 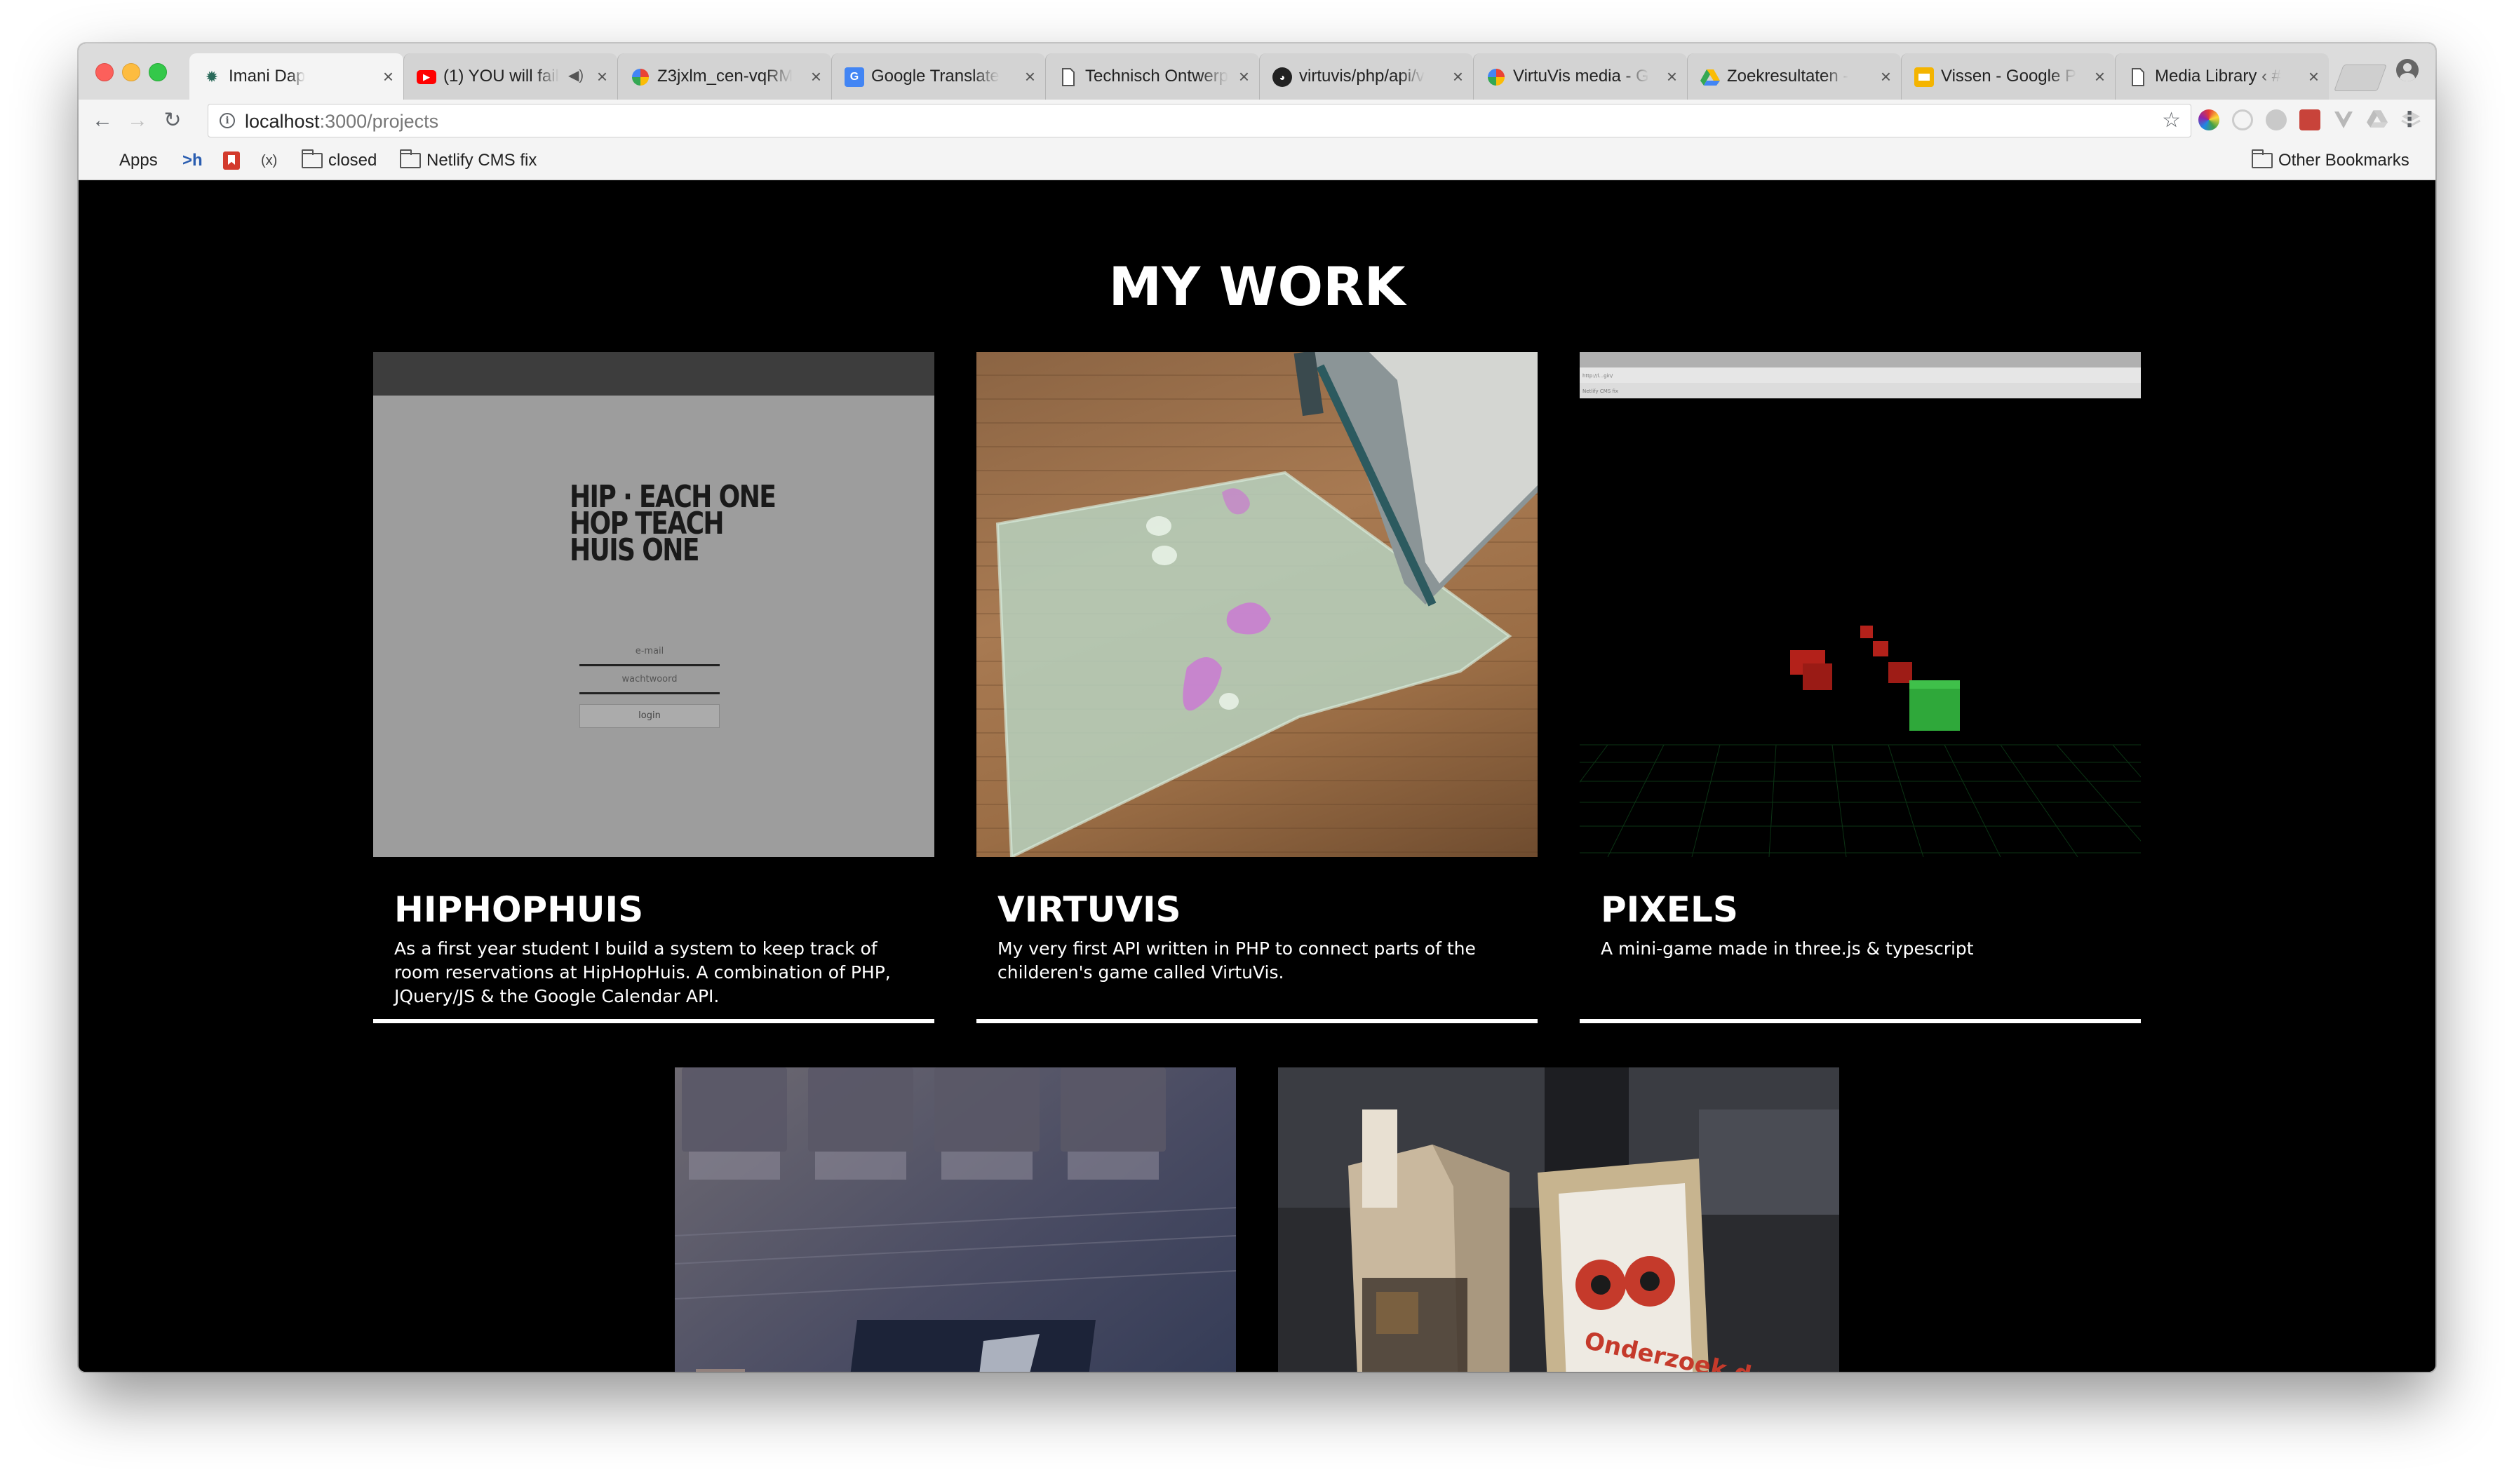 What do you see at coordinates (855, 77) in the screenshot?
I see `google-translate-icon: G` at bounding box center [855, 77].